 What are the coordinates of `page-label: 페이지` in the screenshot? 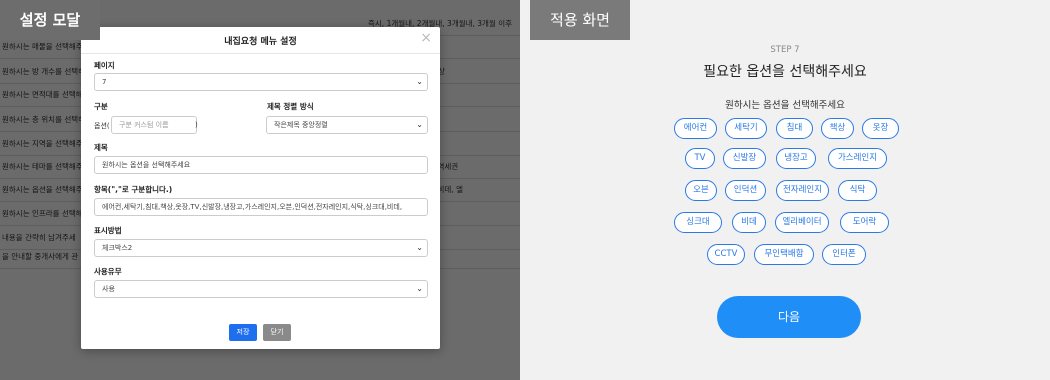 It's located at (104, 65).